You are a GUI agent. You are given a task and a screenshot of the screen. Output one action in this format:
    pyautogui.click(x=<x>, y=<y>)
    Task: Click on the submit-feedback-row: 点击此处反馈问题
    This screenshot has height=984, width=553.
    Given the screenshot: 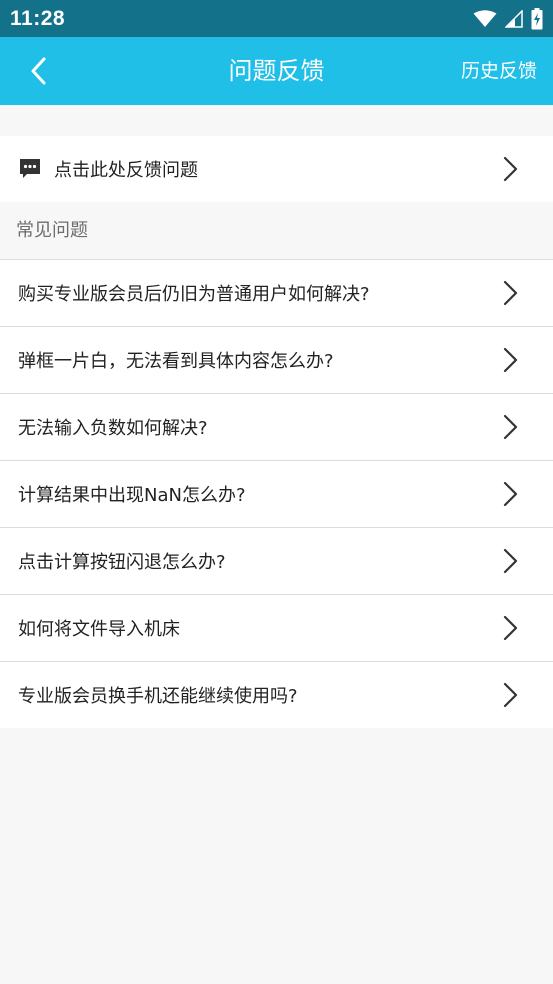 What is the action you would take?
    pyautogui.click(x=276, y=169)
    